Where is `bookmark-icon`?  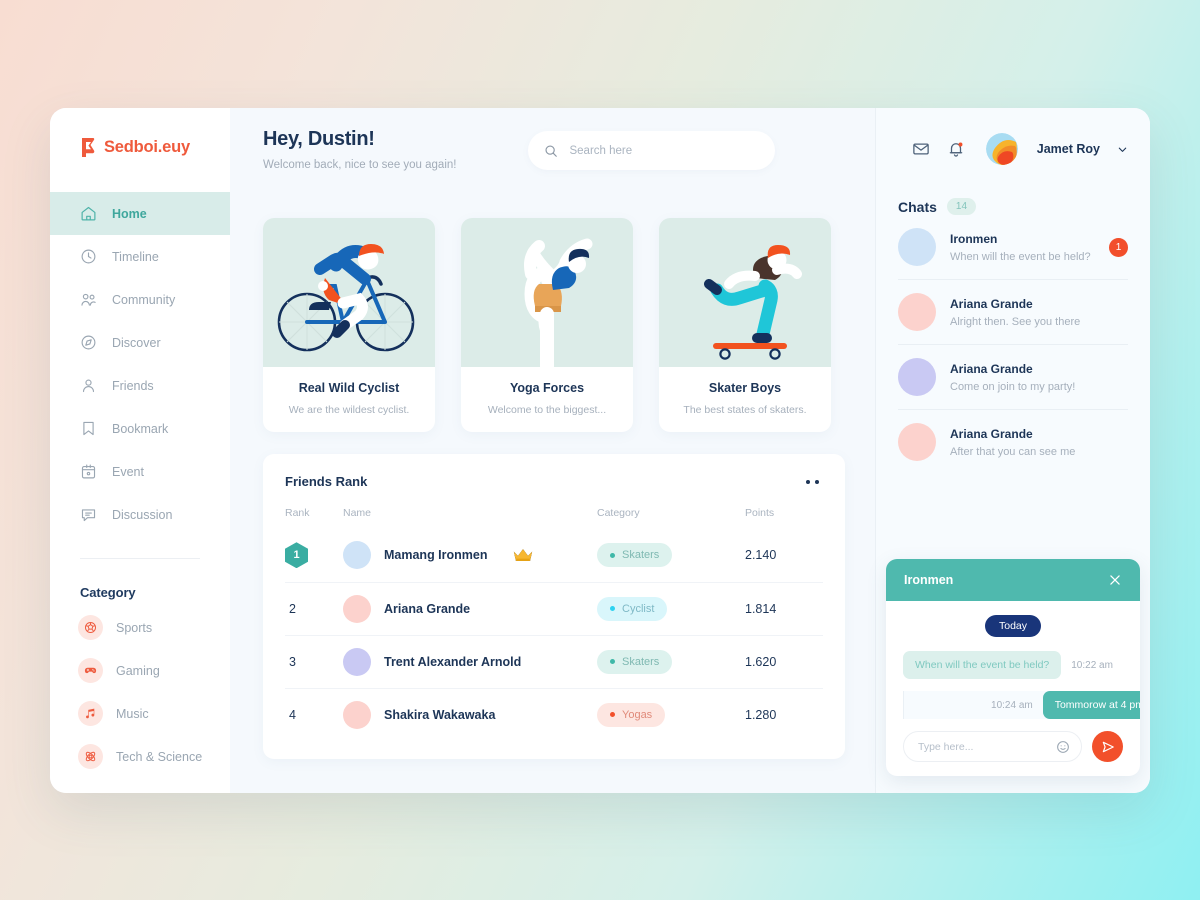
bookmark-icon is located at coordinates (88, 428).